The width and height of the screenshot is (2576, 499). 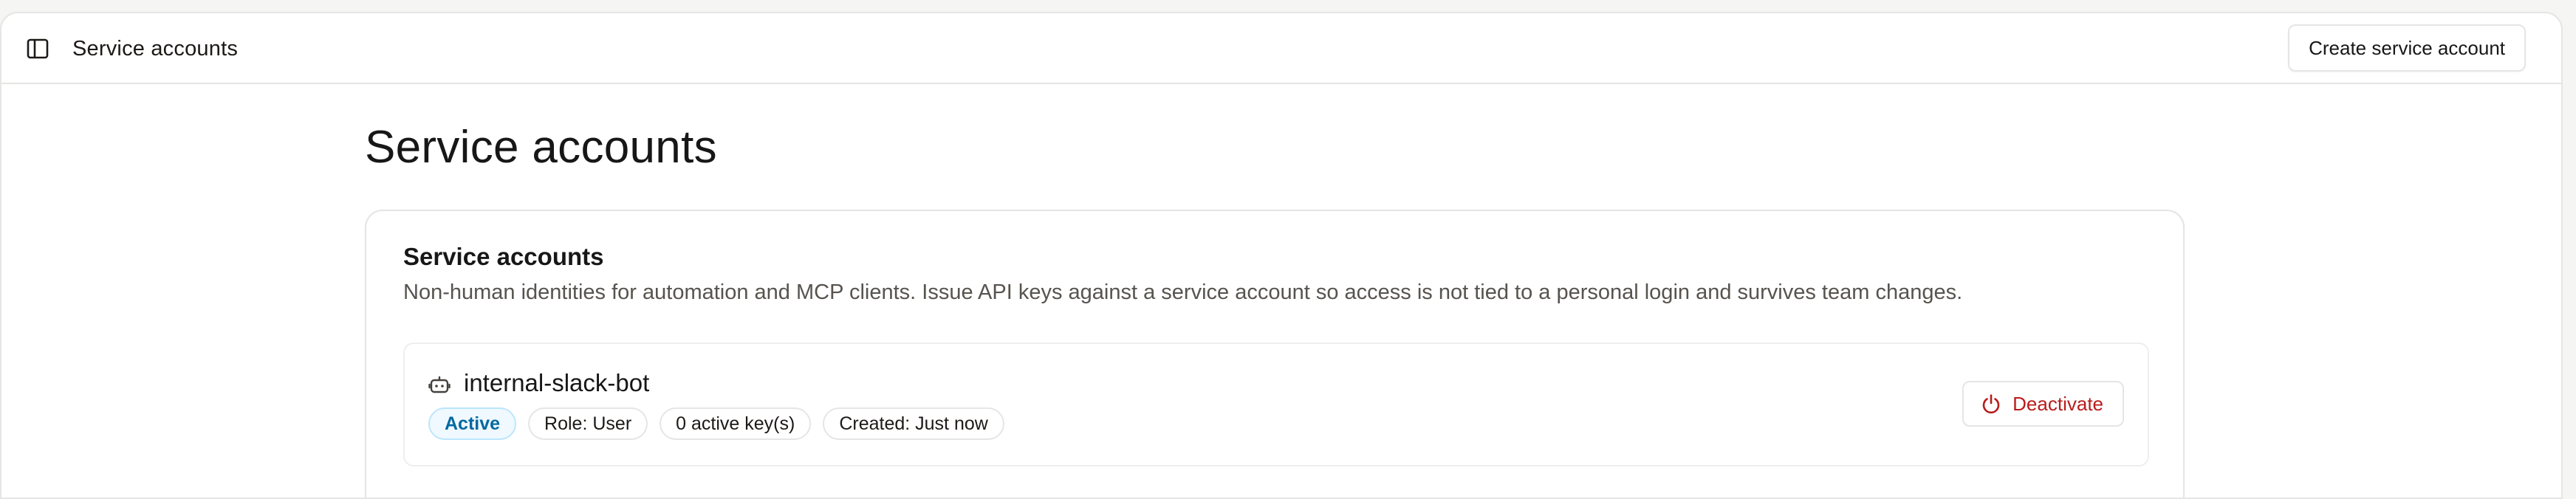 I want to click on top-header: Service accounts Create service account, so click(x=1281, y=48).